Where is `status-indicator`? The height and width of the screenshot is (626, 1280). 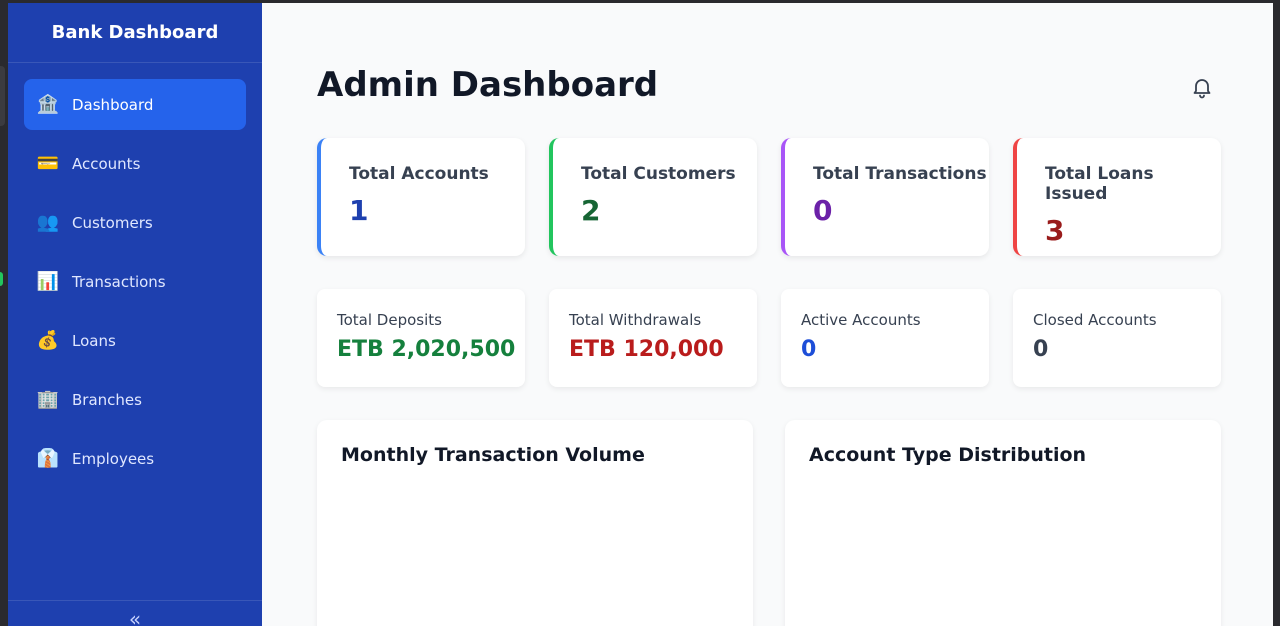
status-indicator is located at coordinates (1, 279).